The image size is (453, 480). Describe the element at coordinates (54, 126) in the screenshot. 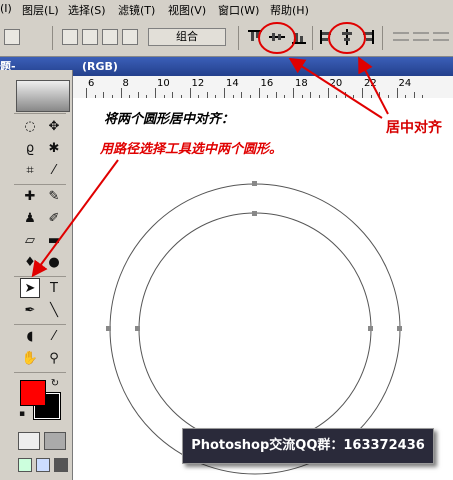

I see `move-tool-icon: ✥` at that location.